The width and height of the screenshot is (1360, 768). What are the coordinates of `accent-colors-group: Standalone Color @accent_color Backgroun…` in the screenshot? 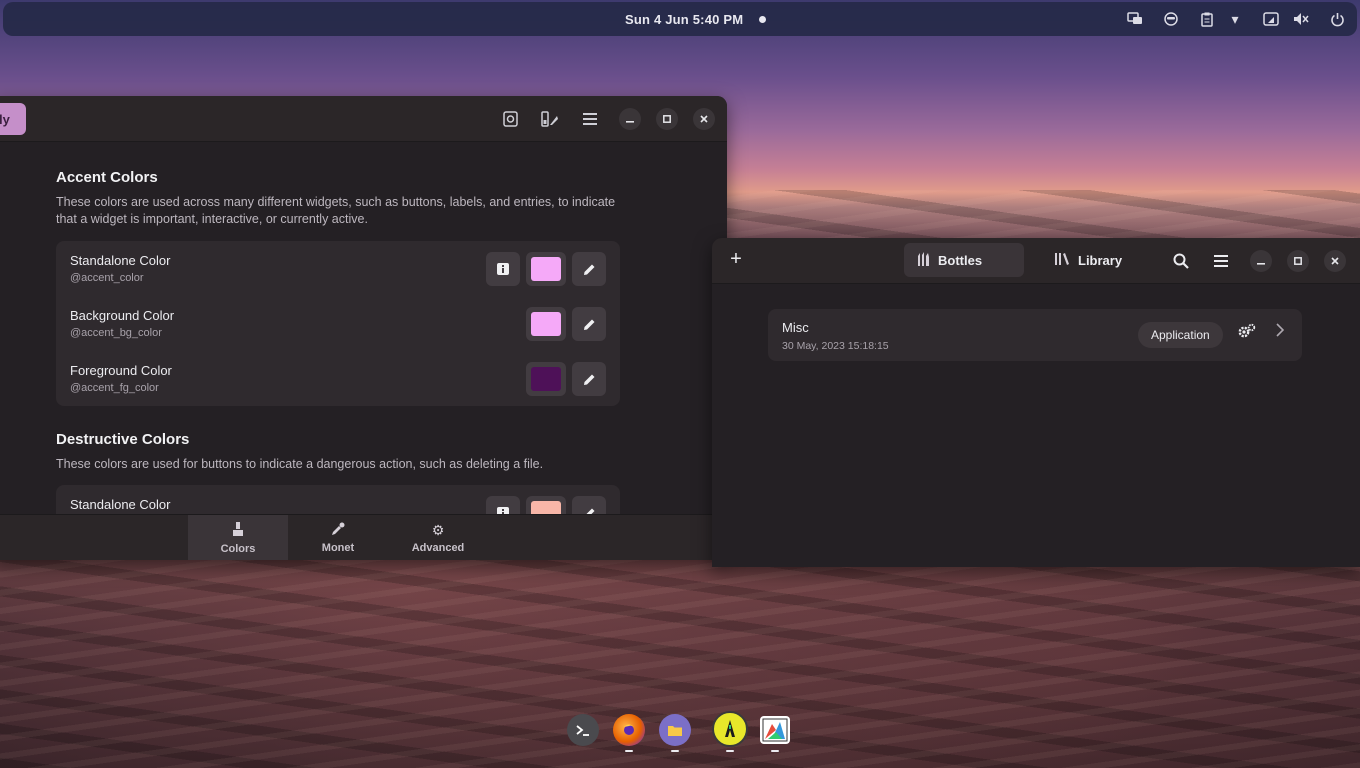 It's located at (338, 323).